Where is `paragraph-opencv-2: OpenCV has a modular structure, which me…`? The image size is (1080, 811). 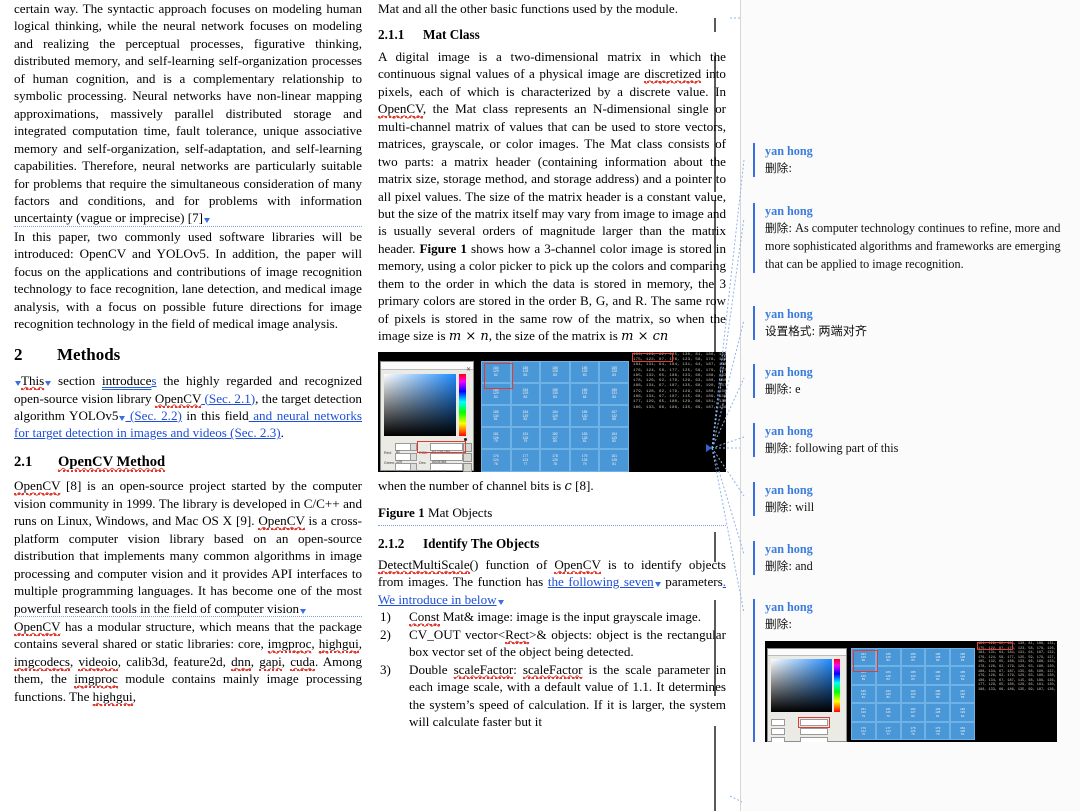
paragraph-opencv-2: OpenCV has a modular structure, which me… is located at coordinates (188, 662).